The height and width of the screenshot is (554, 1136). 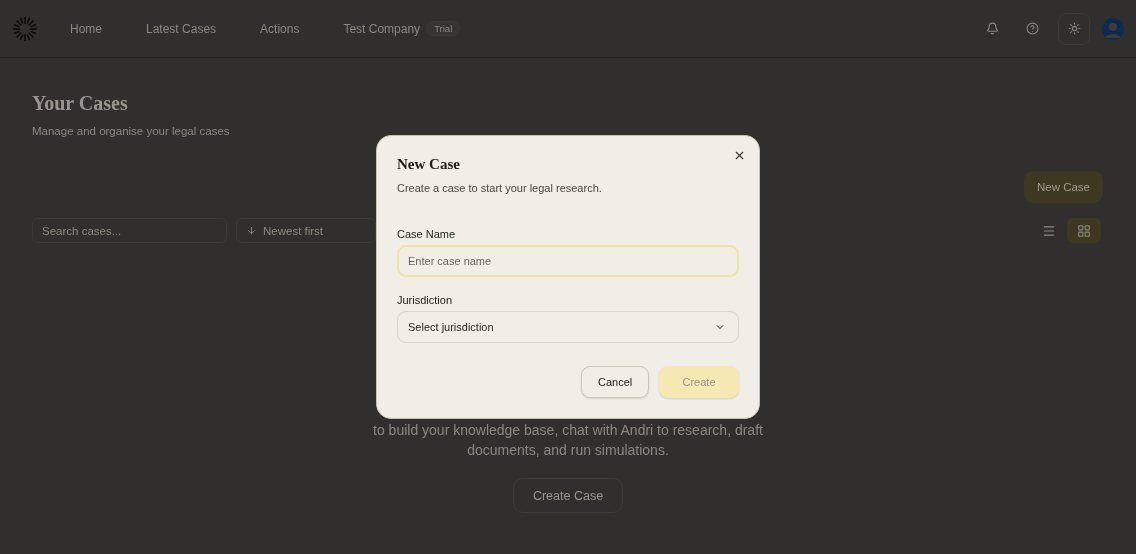 What do you see at coordinates (181, 28) in the screenshot?
I see `nav-link: Latest Cases` at bounding box center [181, 28].